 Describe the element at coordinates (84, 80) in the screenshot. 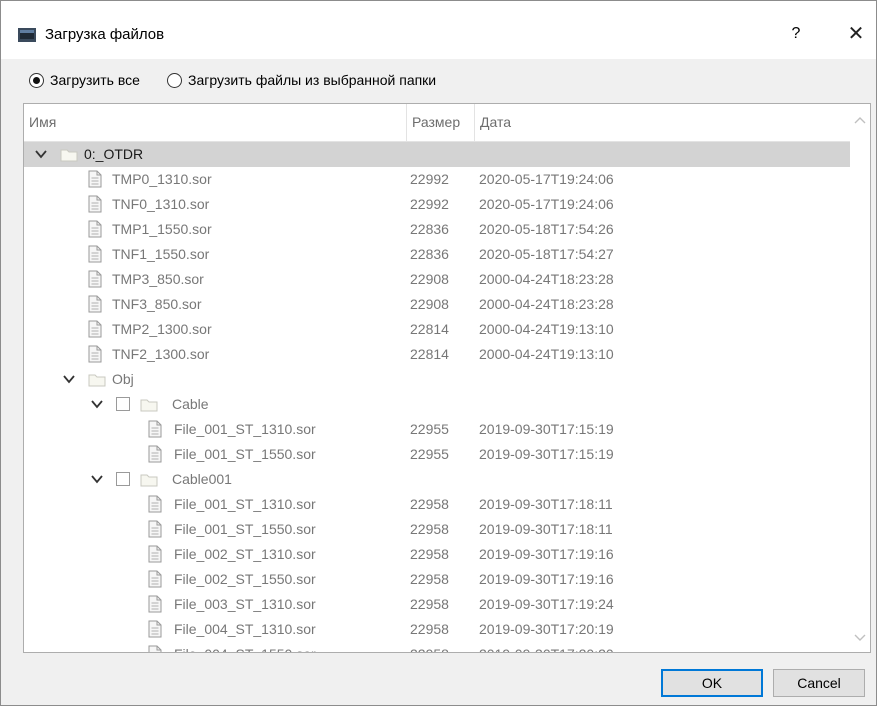

I see `radio-load-all: Загрузить все` at that location.